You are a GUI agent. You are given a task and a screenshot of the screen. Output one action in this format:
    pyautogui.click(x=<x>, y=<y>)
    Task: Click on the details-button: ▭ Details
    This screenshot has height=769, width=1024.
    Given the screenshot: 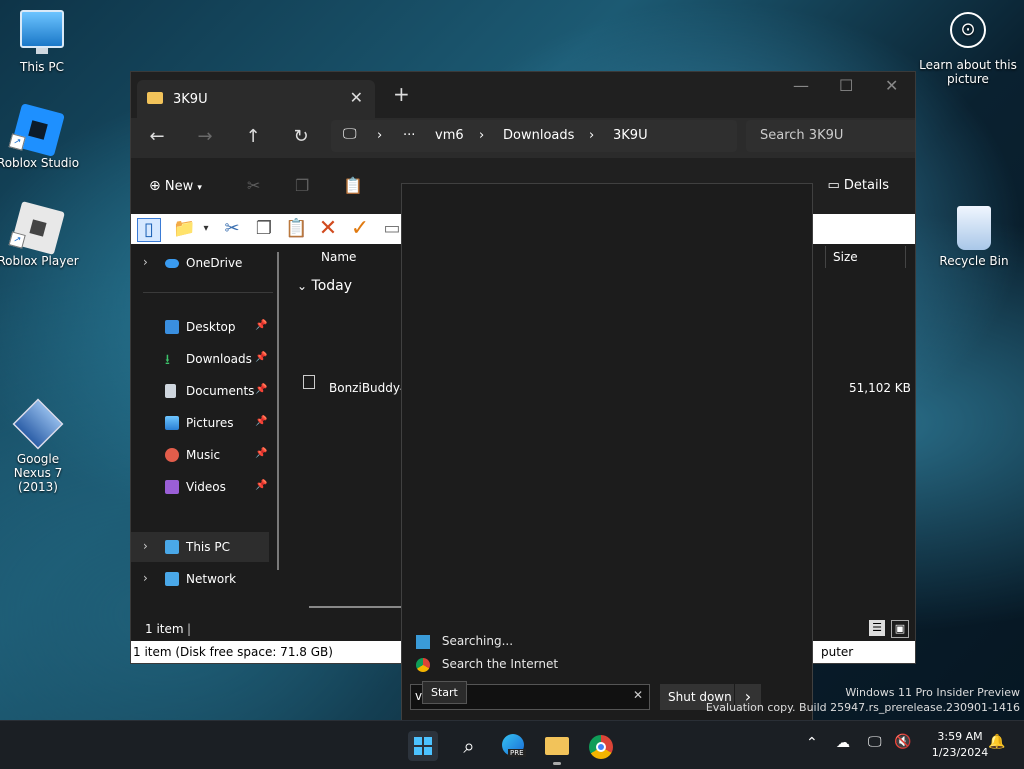 What is the action you would take?
    pyautogui.click(x=858, y=185)
    